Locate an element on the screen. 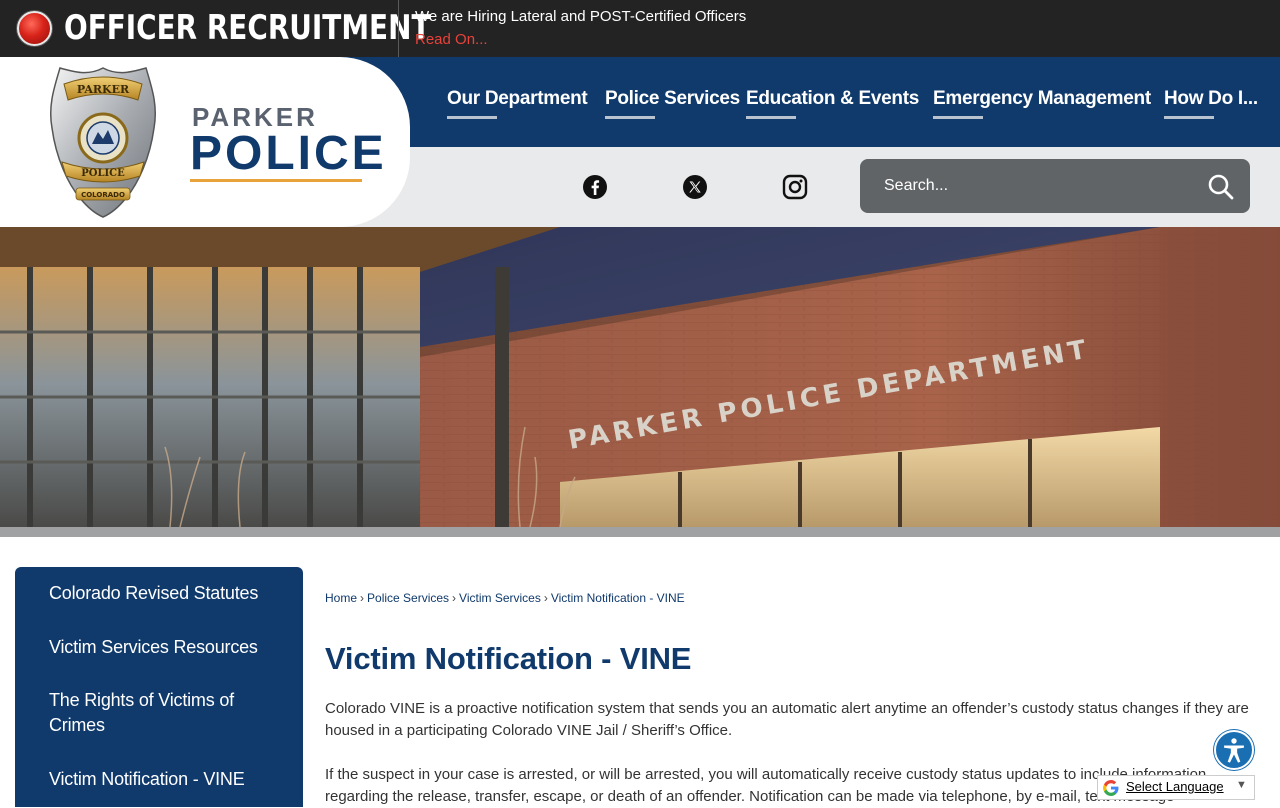 Image resolution: width=1280 pixels, height=808 pixels. google-g-icon is located at coordinates (1111, 788).